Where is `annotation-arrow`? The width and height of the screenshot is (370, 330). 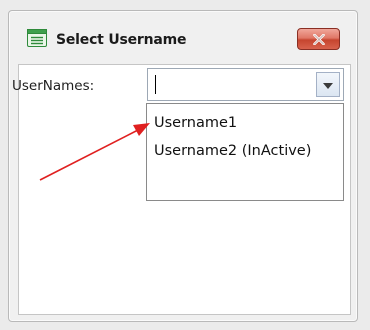 annotation-arrow is located at coordinates (94, 152).